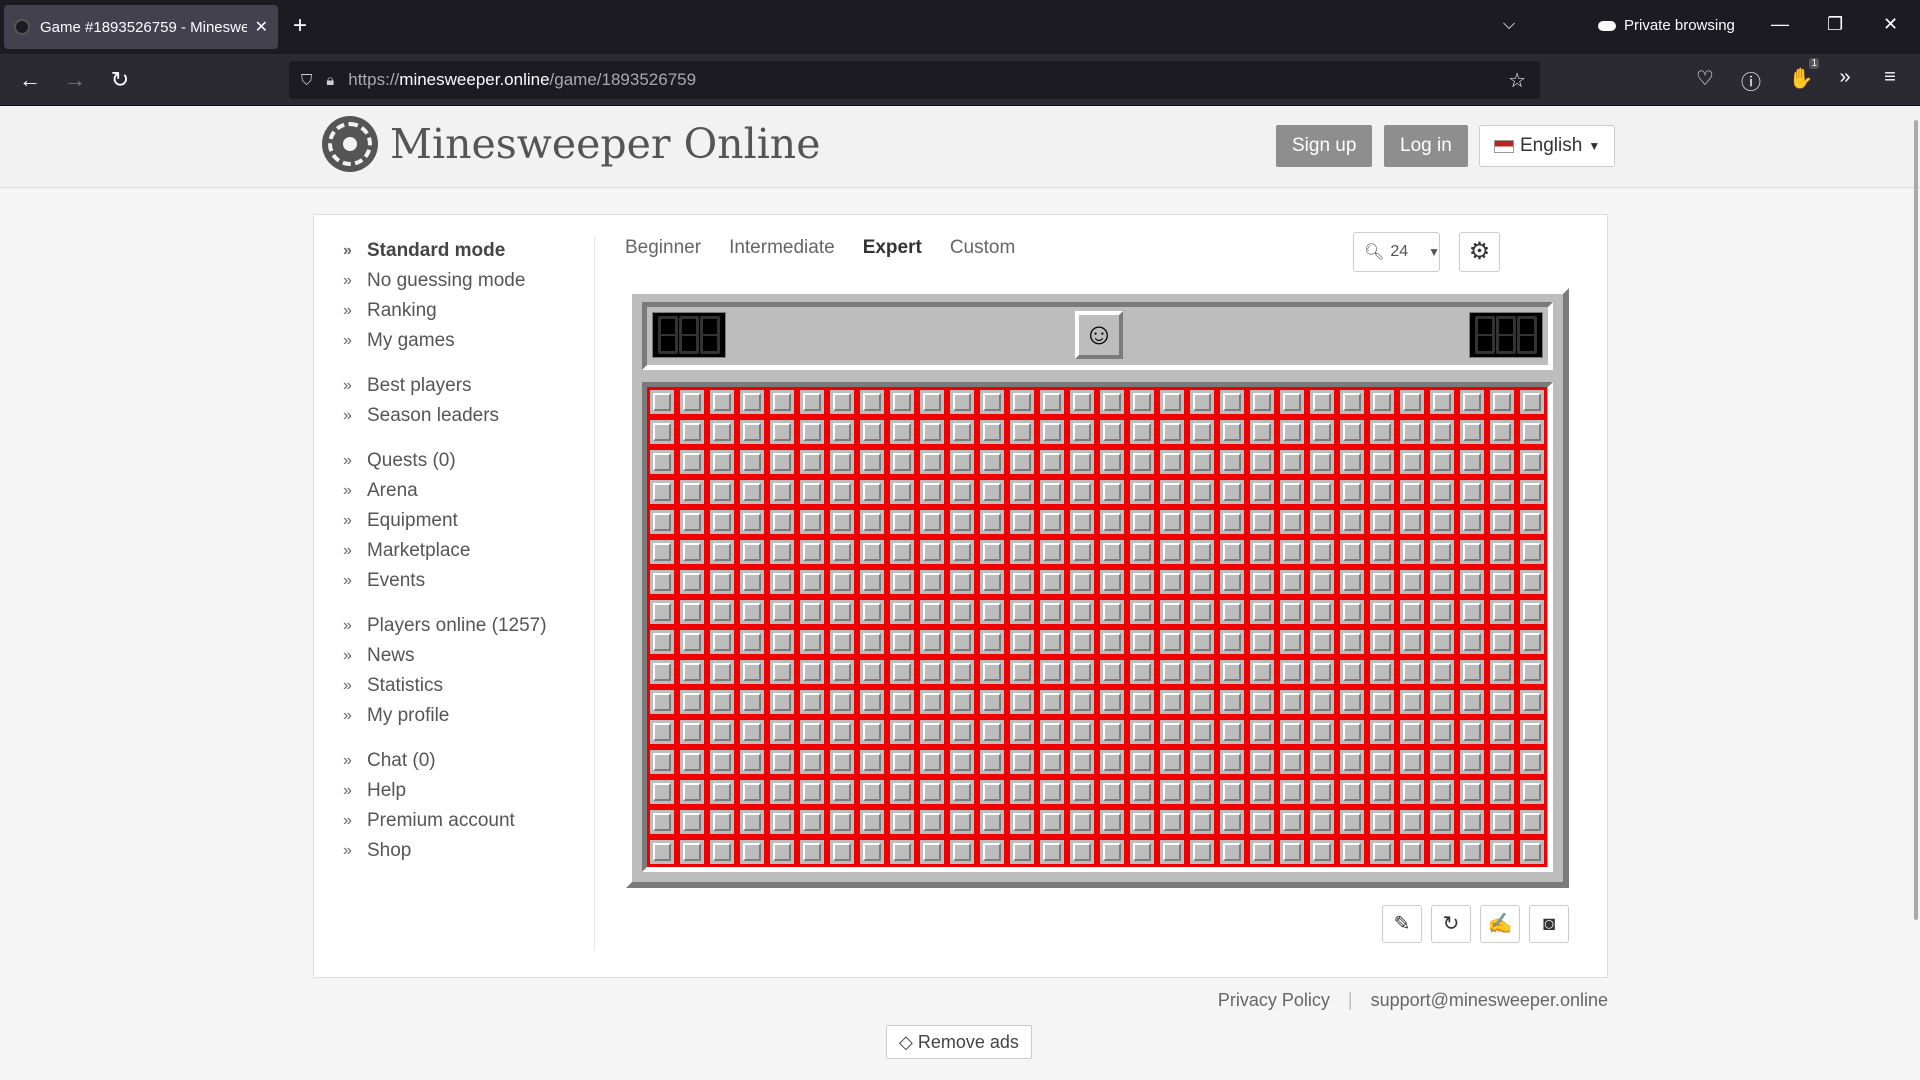 Image resolution: width=1920 pixels, height=1080 pixels. I want to click on forward-arrow-icon: →, so click(75, 80).